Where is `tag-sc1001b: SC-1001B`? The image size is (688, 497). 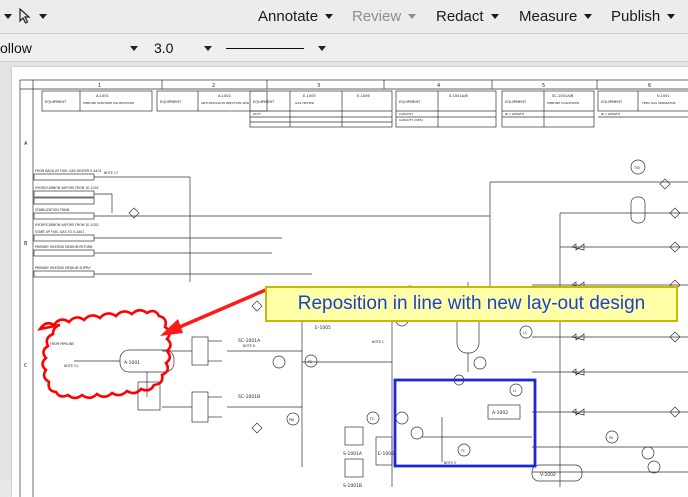
tag-sc1001b: SC-1001B is located at coordinates (249, 397).